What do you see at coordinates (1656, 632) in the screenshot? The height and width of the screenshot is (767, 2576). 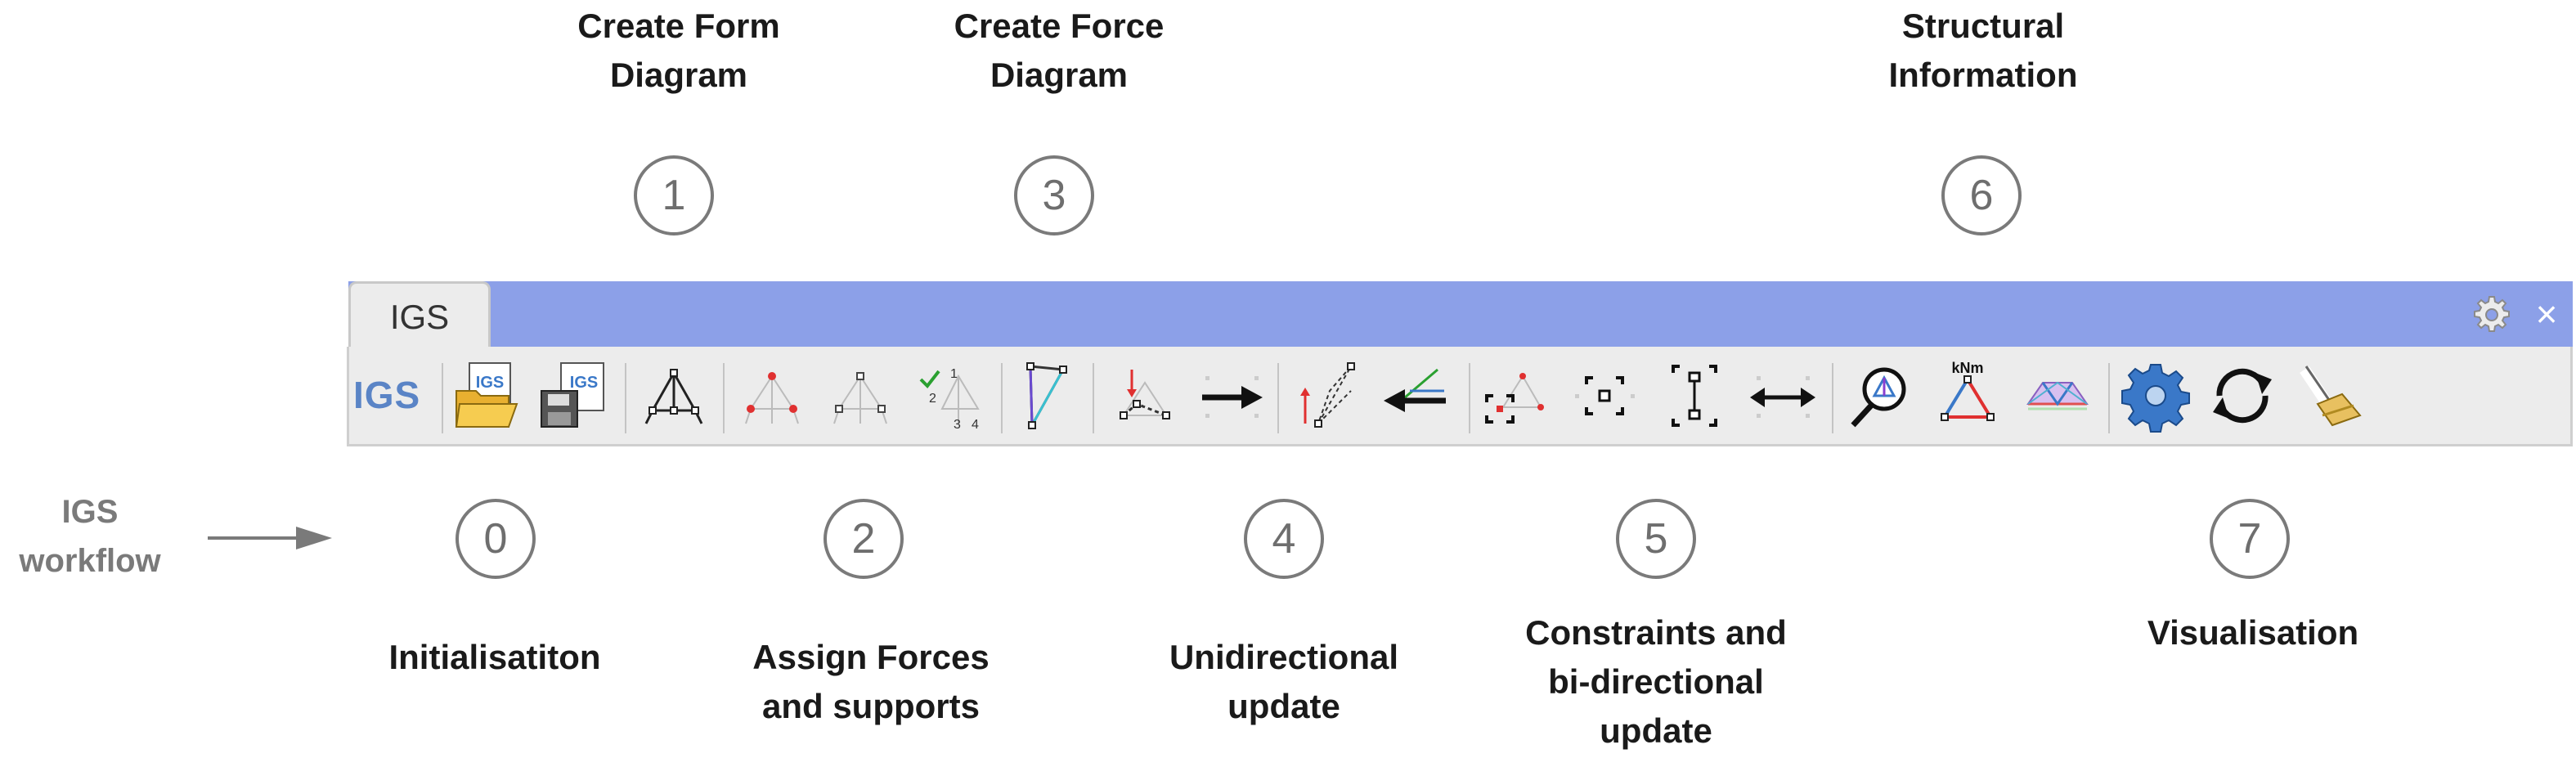 I see `label-line: Constraints and` at bounding box center [1656, 632].